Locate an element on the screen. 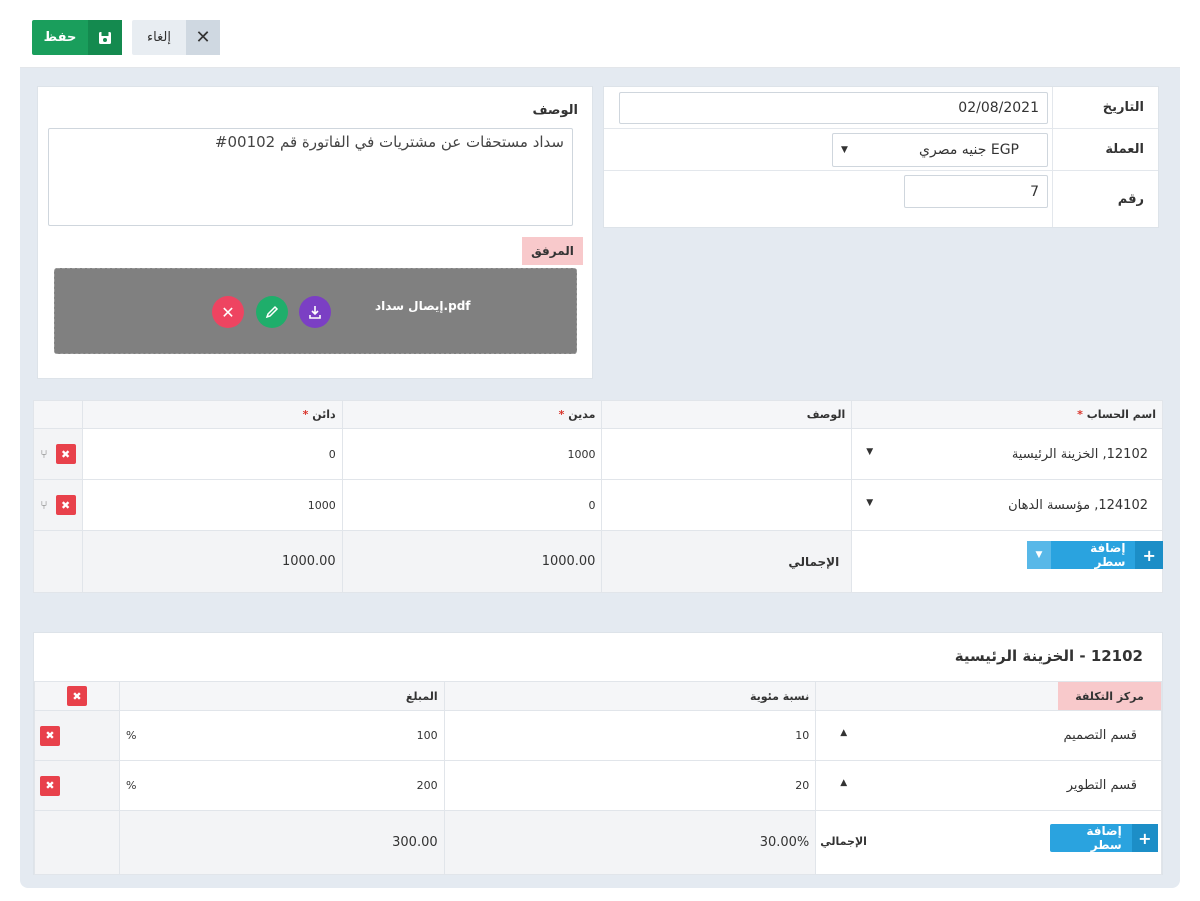 The image size is (1200, 901). delete-attachment-button: ✕ is located at coordinates (228, 312).